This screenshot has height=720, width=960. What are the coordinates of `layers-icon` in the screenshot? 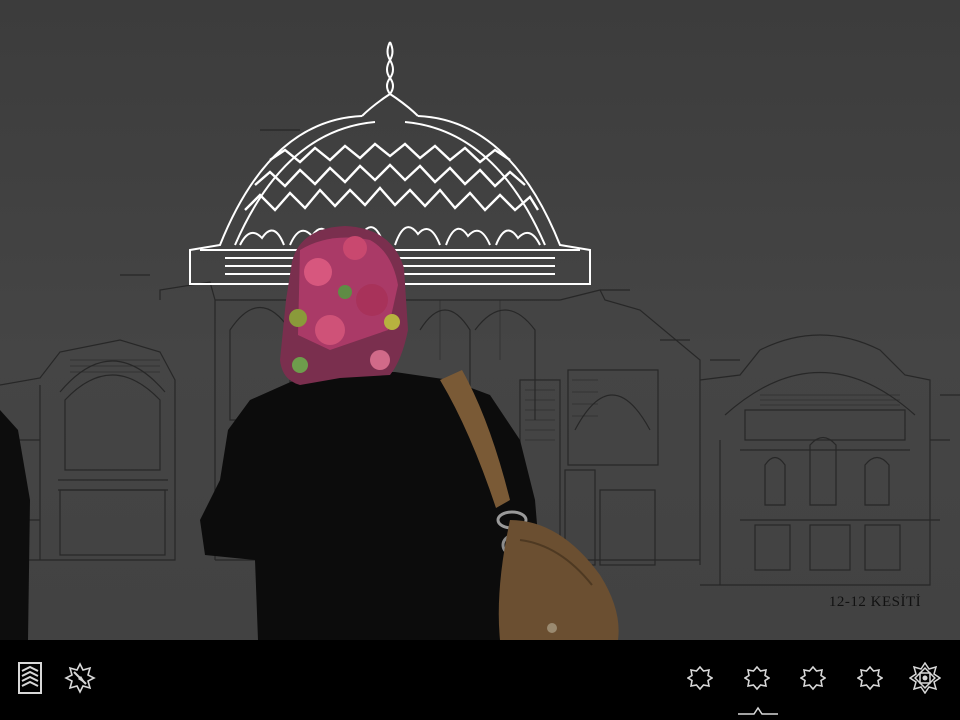 It's located at (30, 678).